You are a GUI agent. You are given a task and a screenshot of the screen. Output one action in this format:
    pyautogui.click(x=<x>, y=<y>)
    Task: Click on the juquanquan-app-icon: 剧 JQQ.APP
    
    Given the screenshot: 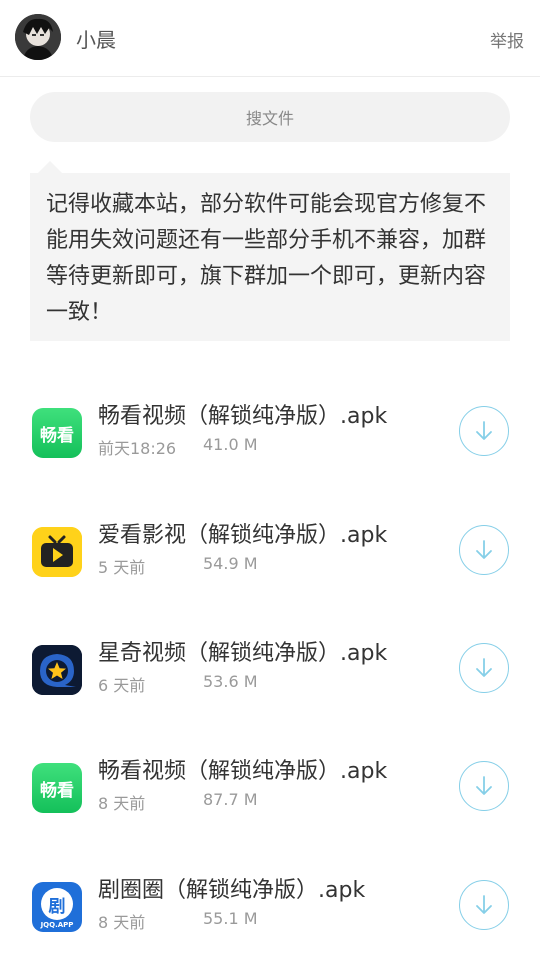 What is the action you would take?
    pyautogui.click(x=57, y=907)
    